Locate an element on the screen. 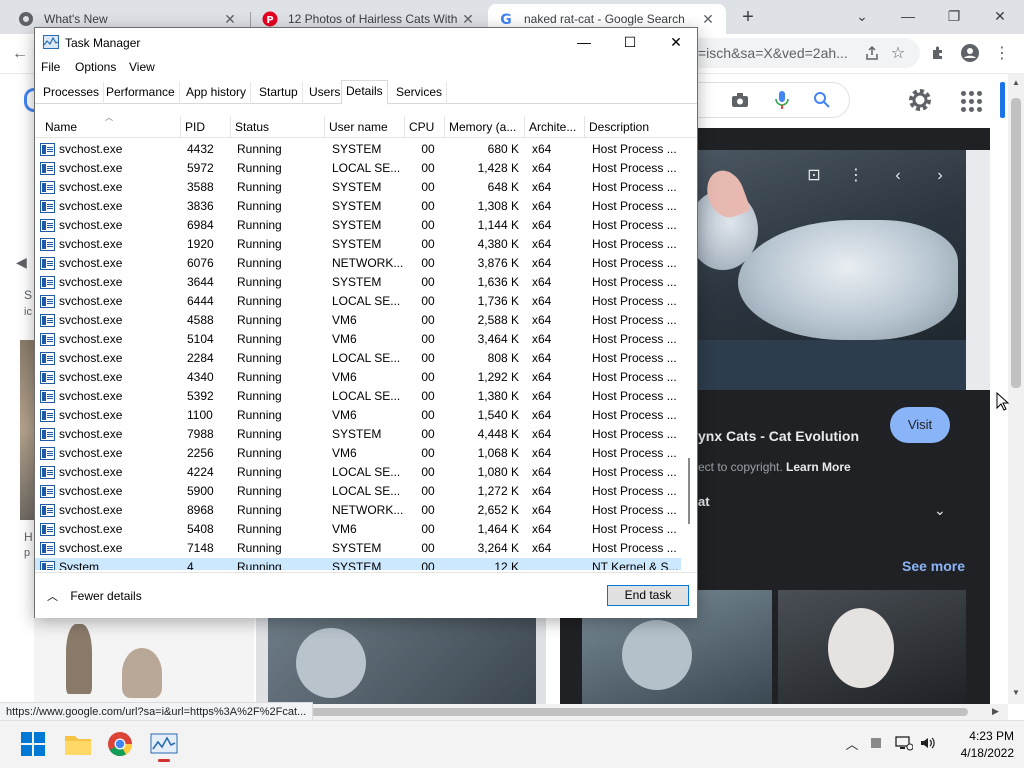 The width and height of the screenshot is (1024, 768). task-manager-icon is located at coordinates (164, 746).